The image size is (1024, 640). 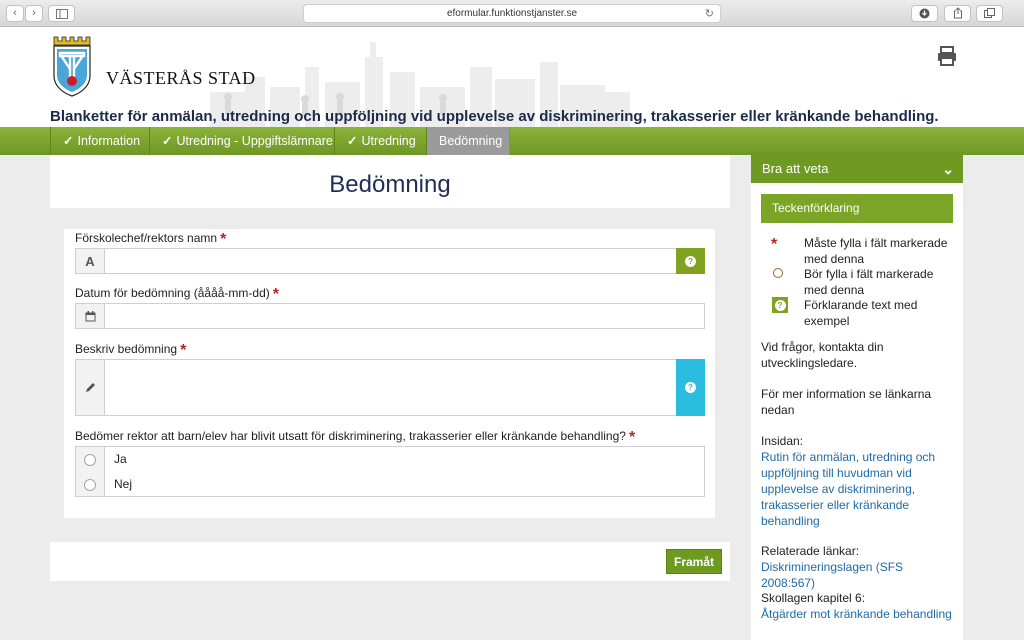 What do you see at coordinates (90, 316) in the screenshot?
I see `calendar-icon` at bounding box center [90, 316].